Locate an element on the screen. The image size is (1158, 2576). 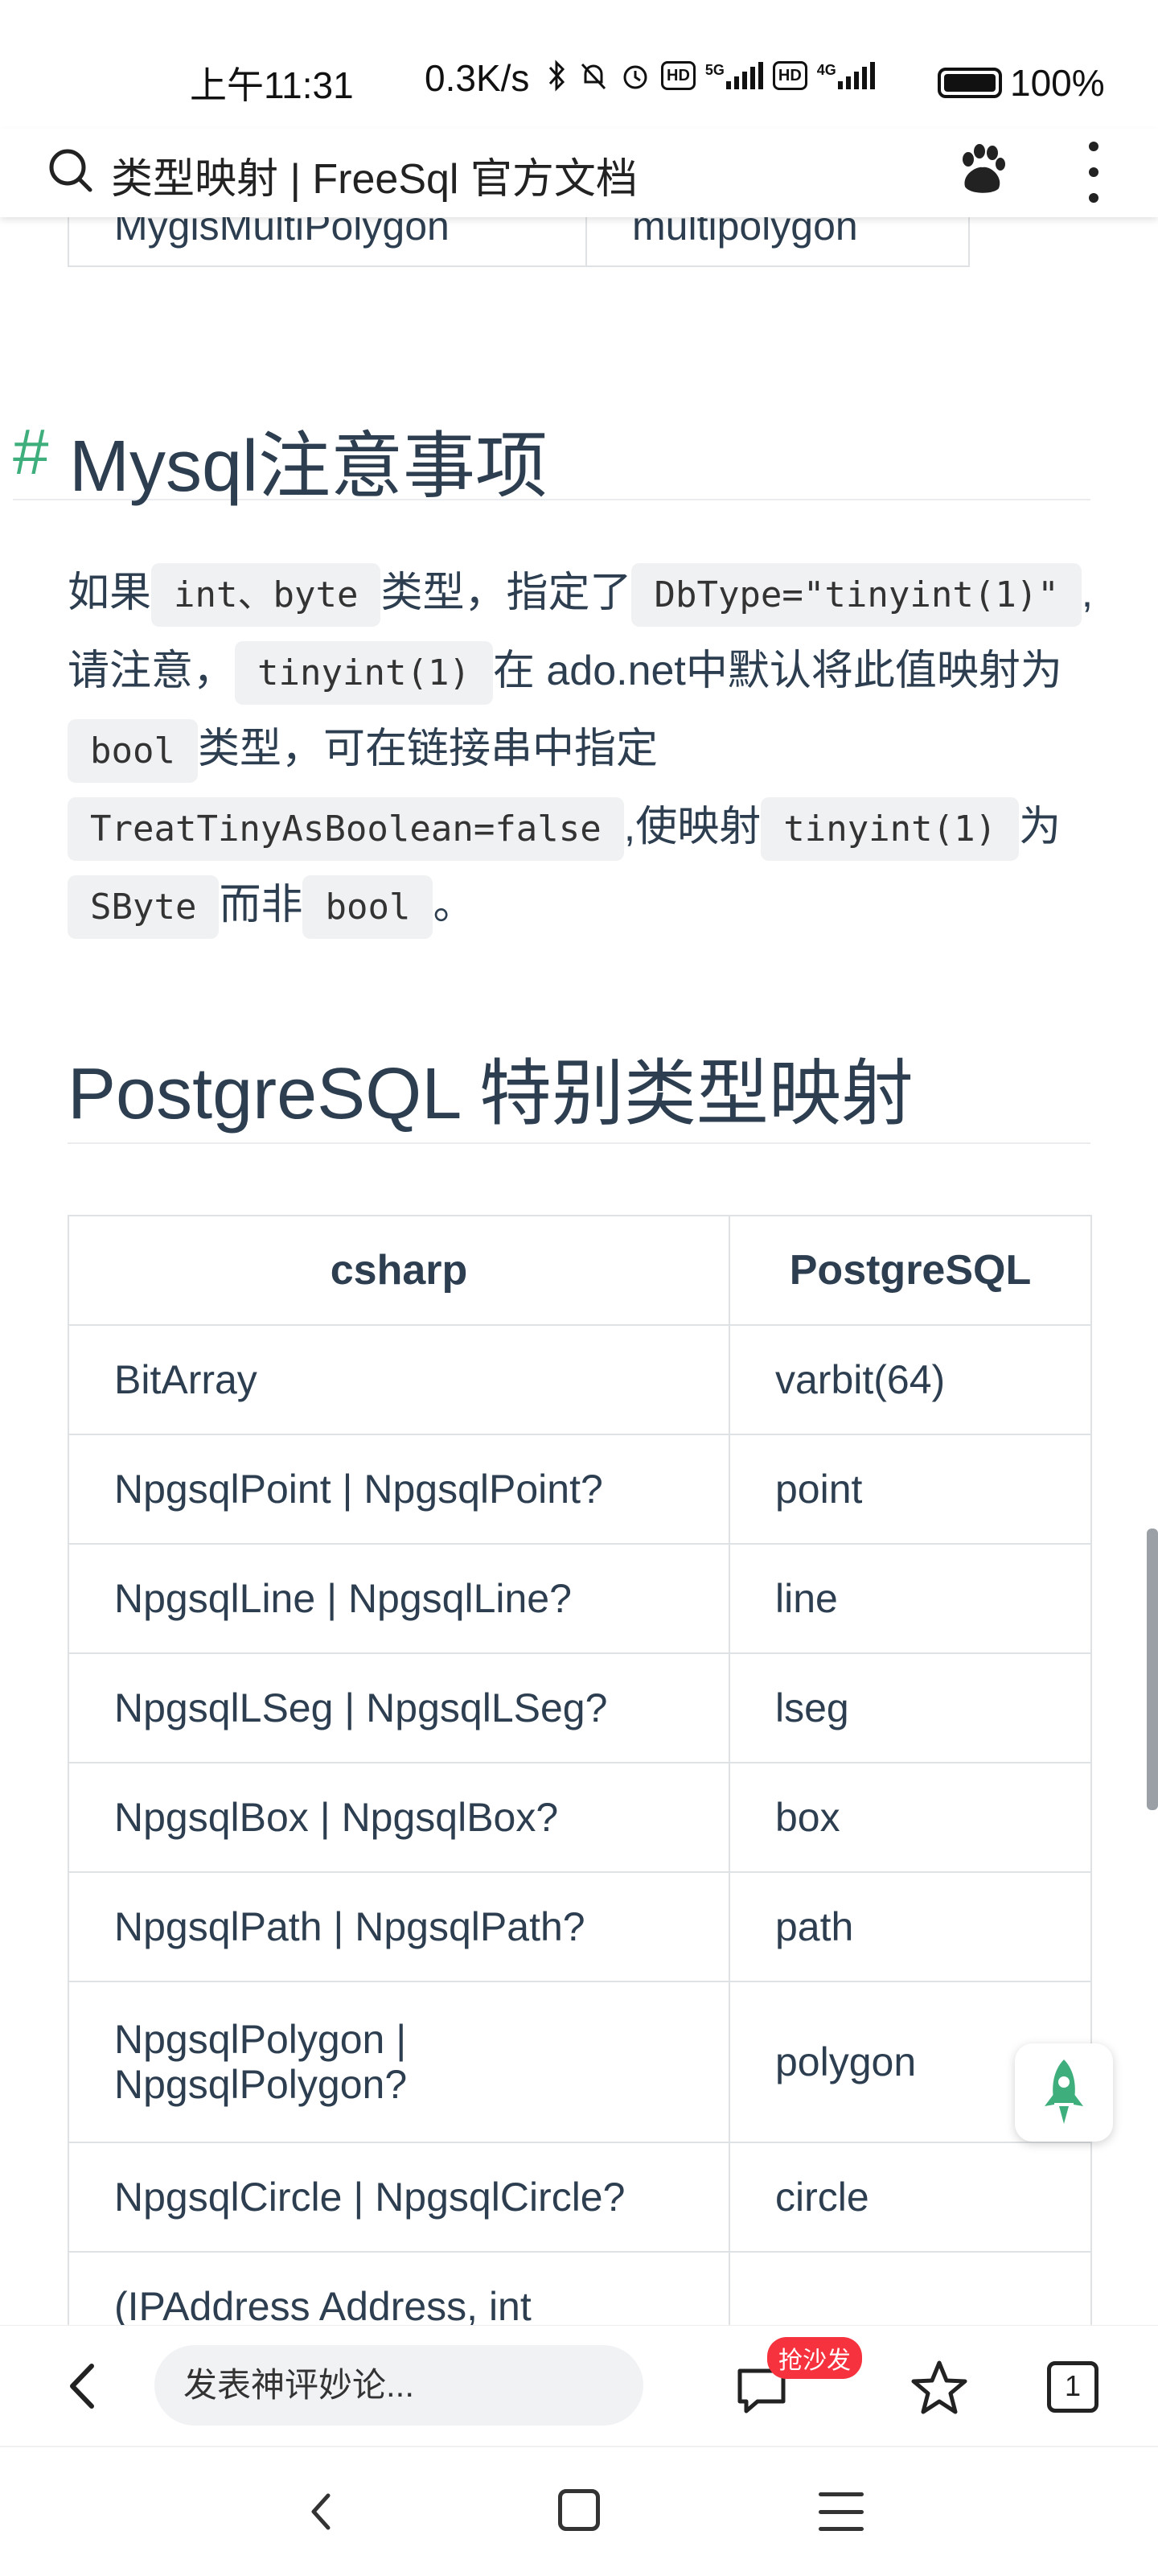
table-cell: NpgsqlPath | NpgsqlPath? is located at coordinates (399, 1926).